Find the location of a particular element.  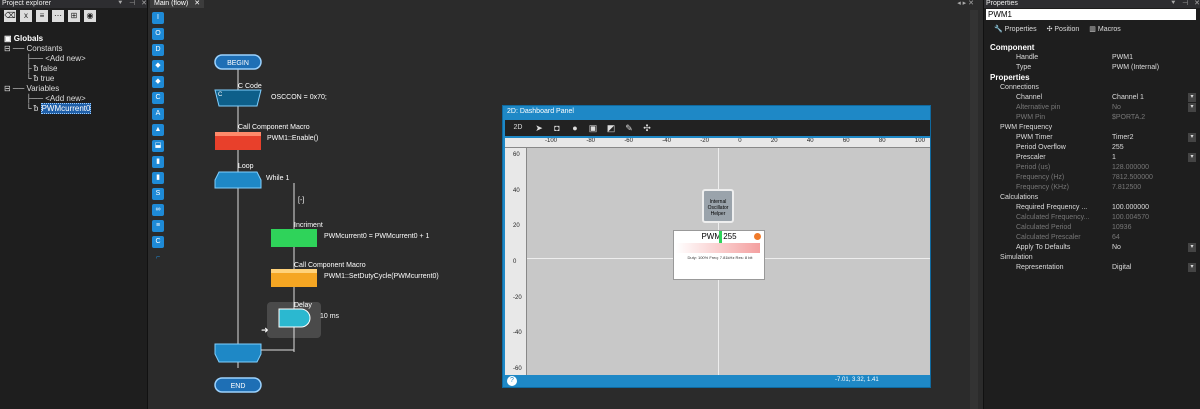

tree-item-variables: ⊟ ── Variables is located at coordinates (47, 89).